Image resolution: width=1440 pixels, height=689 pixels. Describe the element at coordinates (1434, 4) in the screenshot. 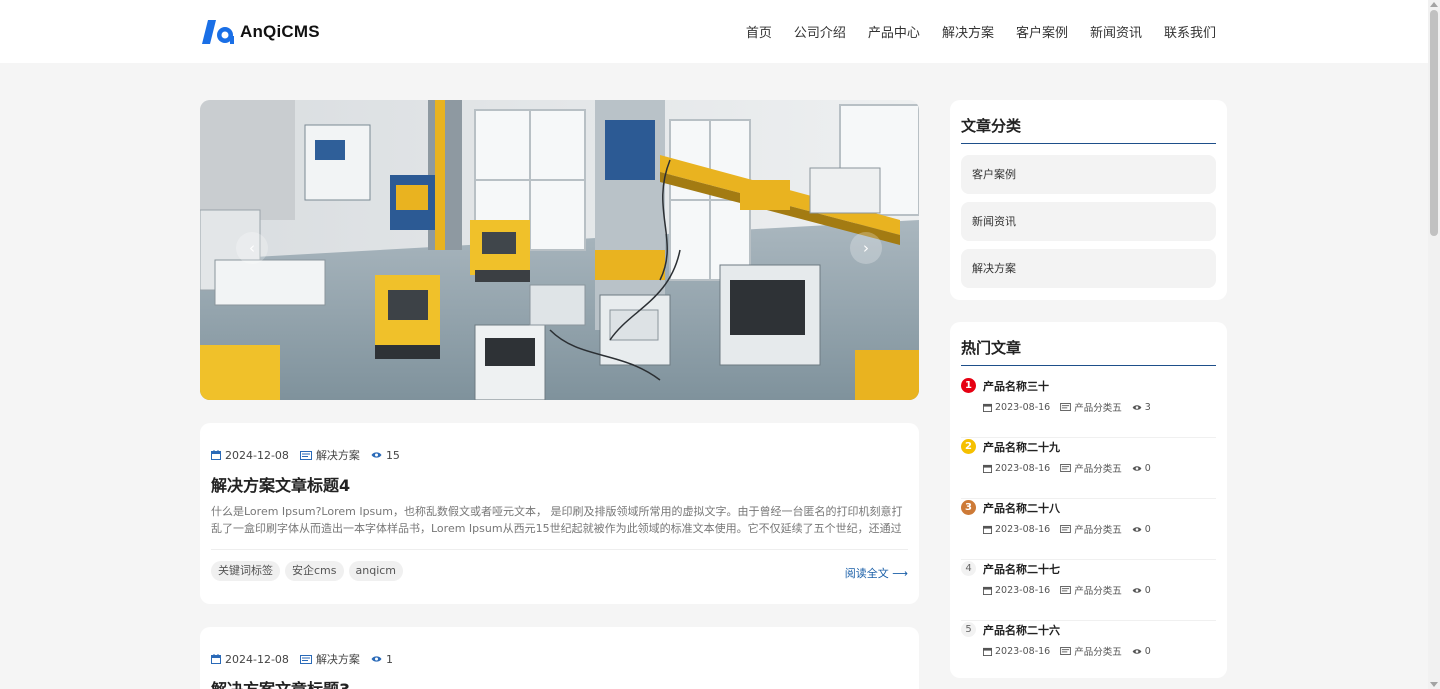

I see `scroll-up-arrow-icon` at that location.